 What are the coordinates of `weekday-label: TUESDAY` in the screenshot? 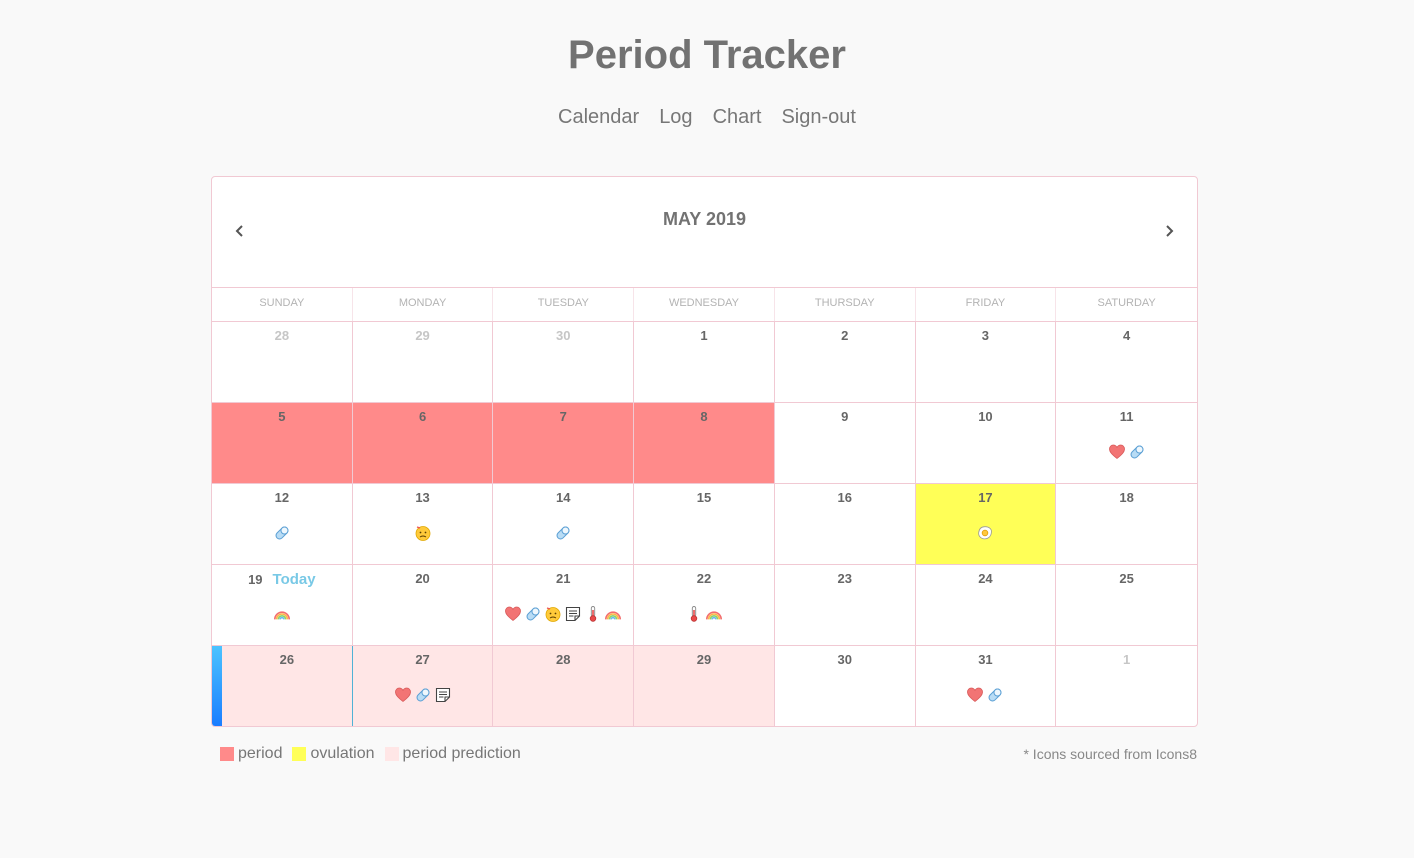 It's located at (564, 304).